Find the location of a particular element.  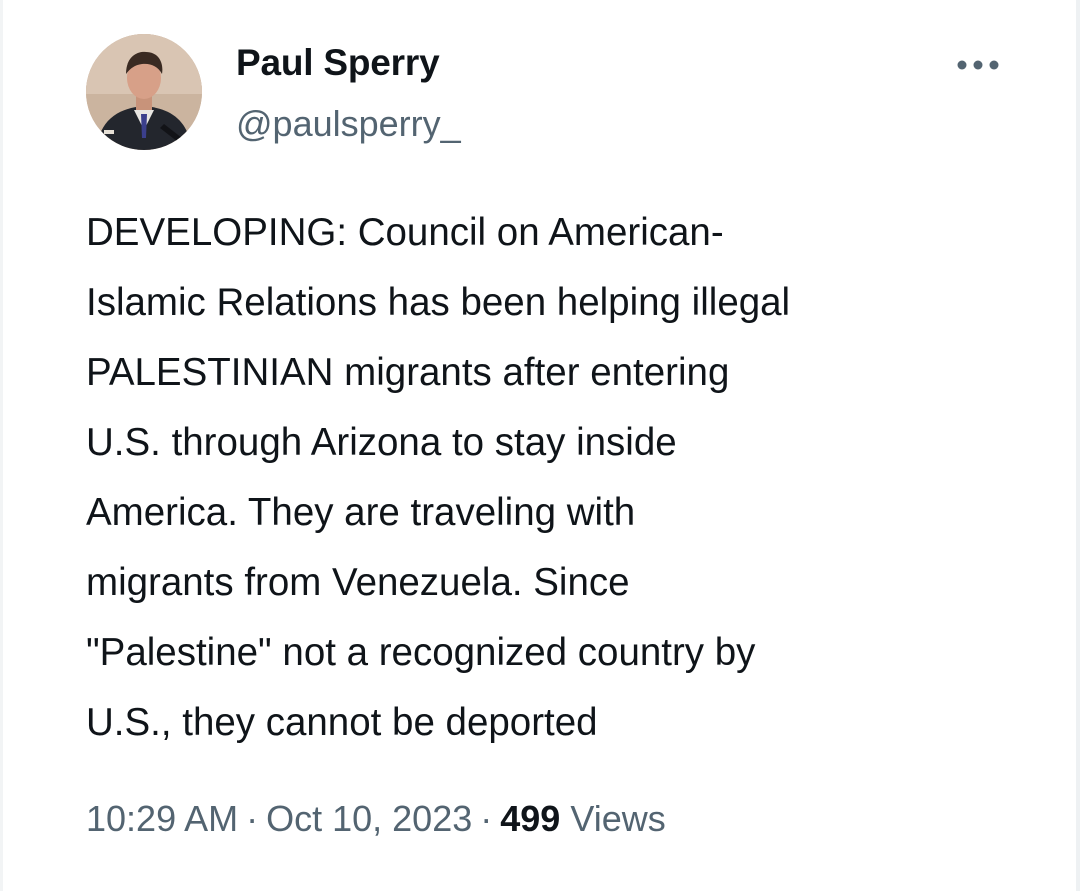

avatar is located at coordinates (144, 92).